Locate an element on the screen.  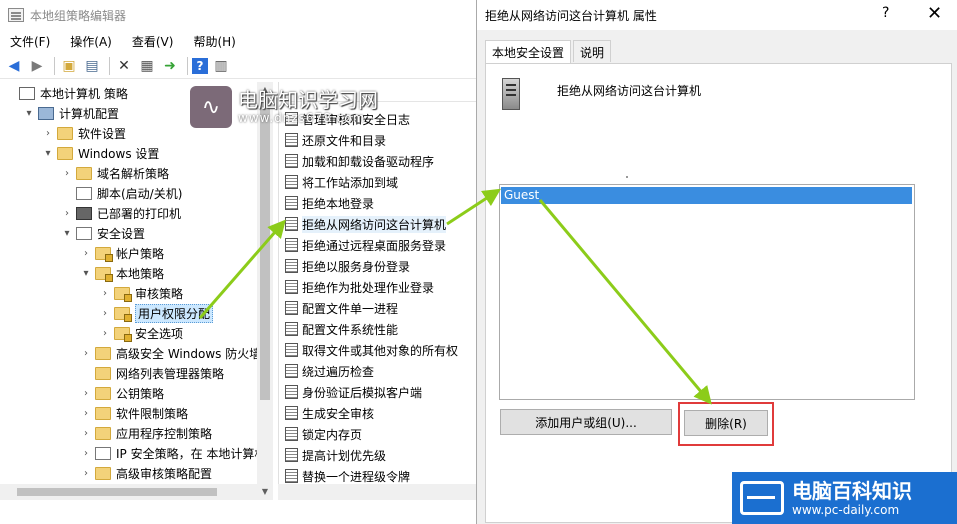
tree-horizontal-scrollbar is located at coordinates (128, 492).